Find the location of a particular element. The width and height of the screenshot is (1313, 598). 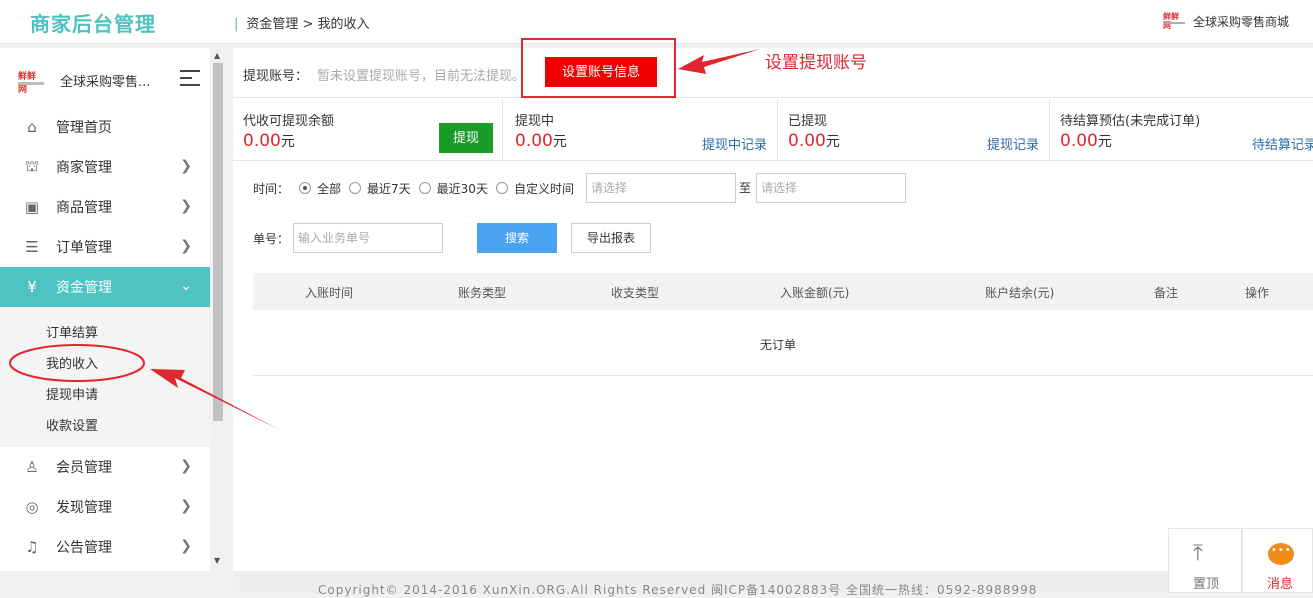

breadcrumb-text: 资金管理 > 我的收入 is located at coordinates (308, 24).